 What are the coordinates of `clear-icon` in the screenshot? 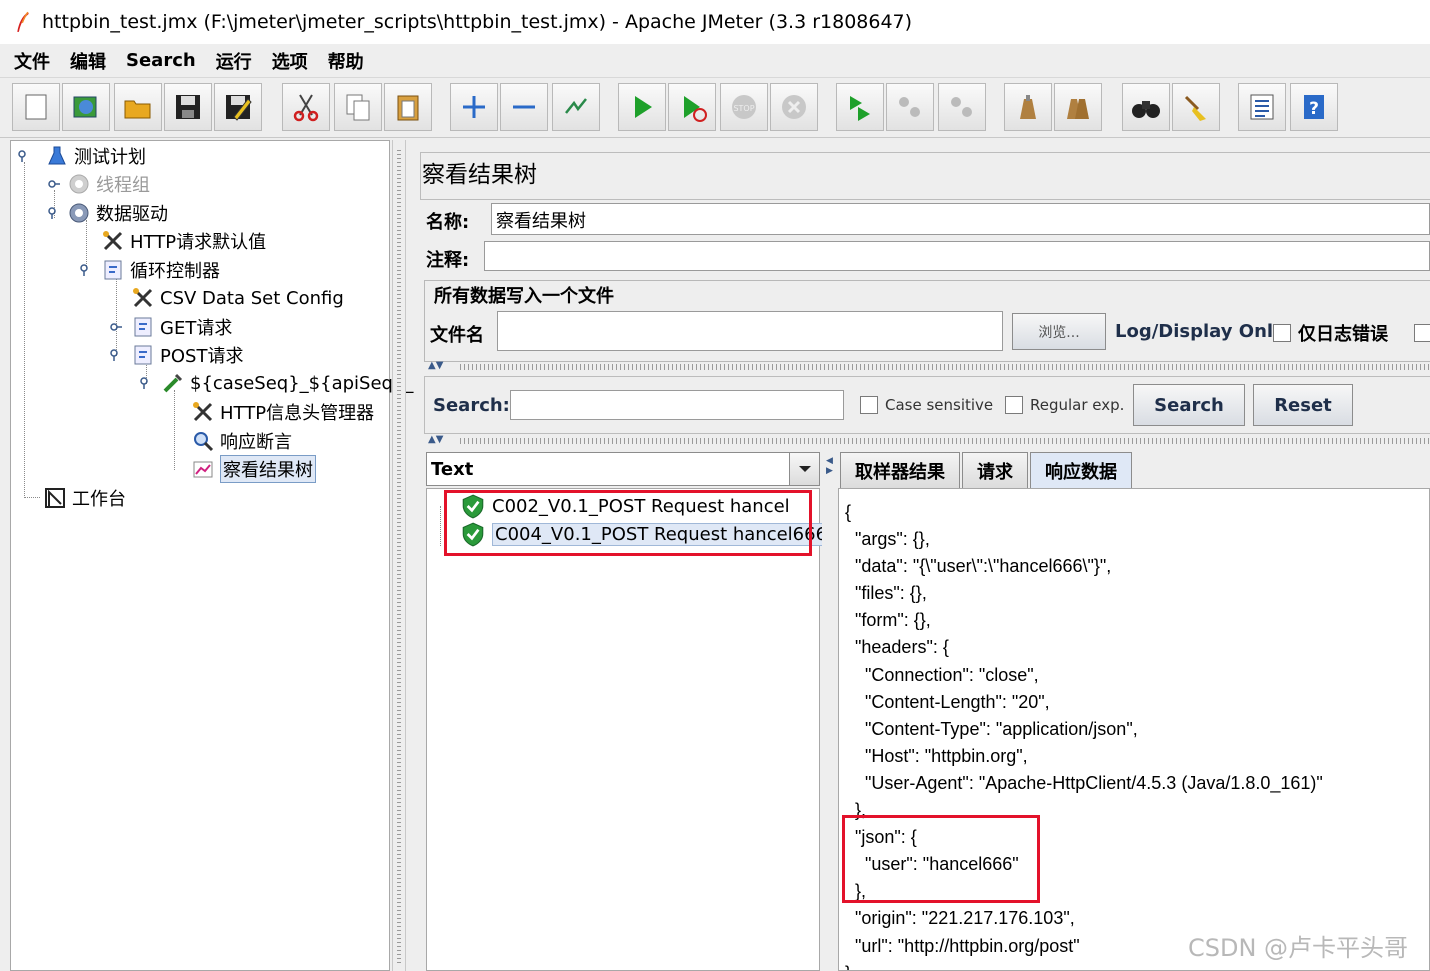 It's located at (1028, 107).